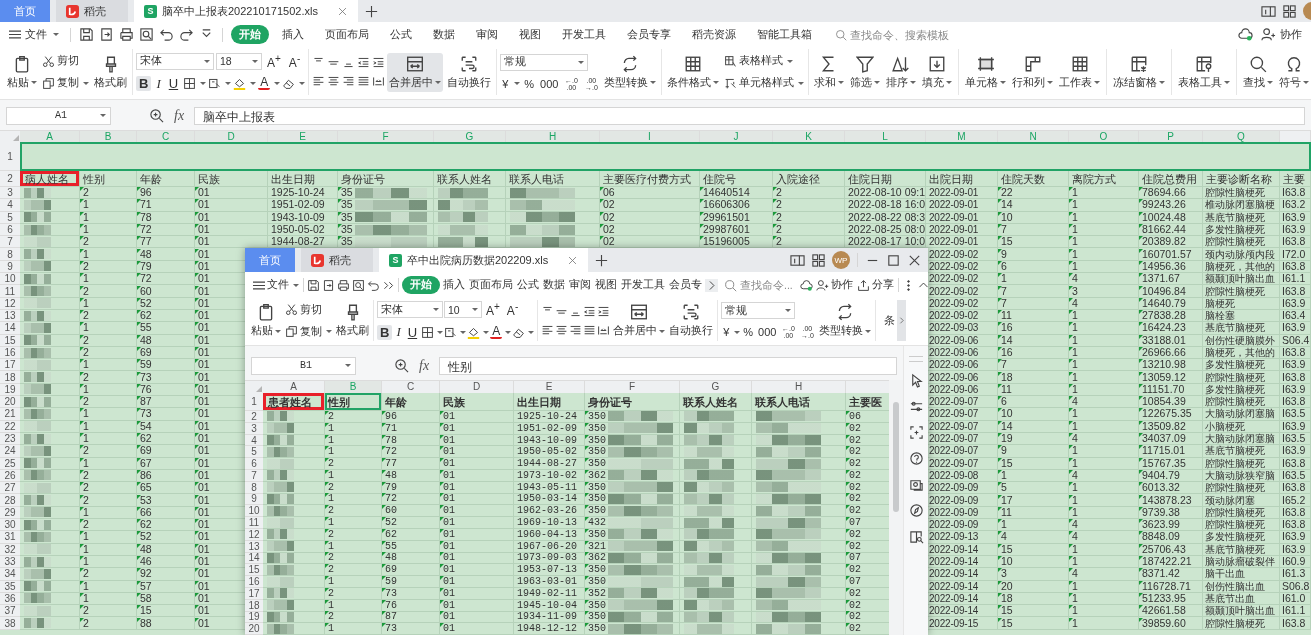 The height and width of the screenshot is (635, 1311). What do you see at coordinates (1033, 72) in the screenshot?
I see `toolbar-button: 行和列` at bounding box center [1033, 72].